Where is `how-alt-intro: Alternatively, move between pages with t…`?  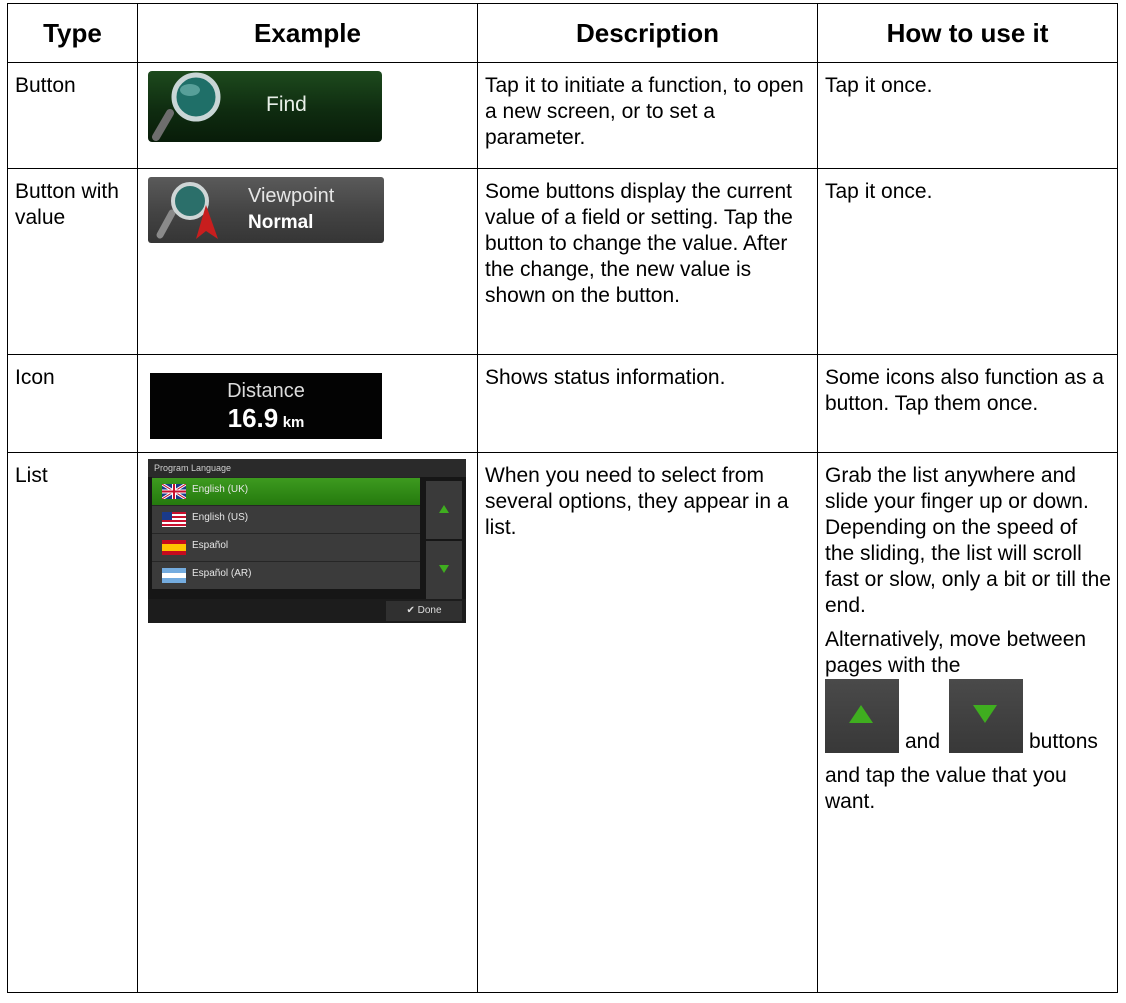 how-alt-intro: Alternatively, move between pages with t… is located at coordinates (956, 652).